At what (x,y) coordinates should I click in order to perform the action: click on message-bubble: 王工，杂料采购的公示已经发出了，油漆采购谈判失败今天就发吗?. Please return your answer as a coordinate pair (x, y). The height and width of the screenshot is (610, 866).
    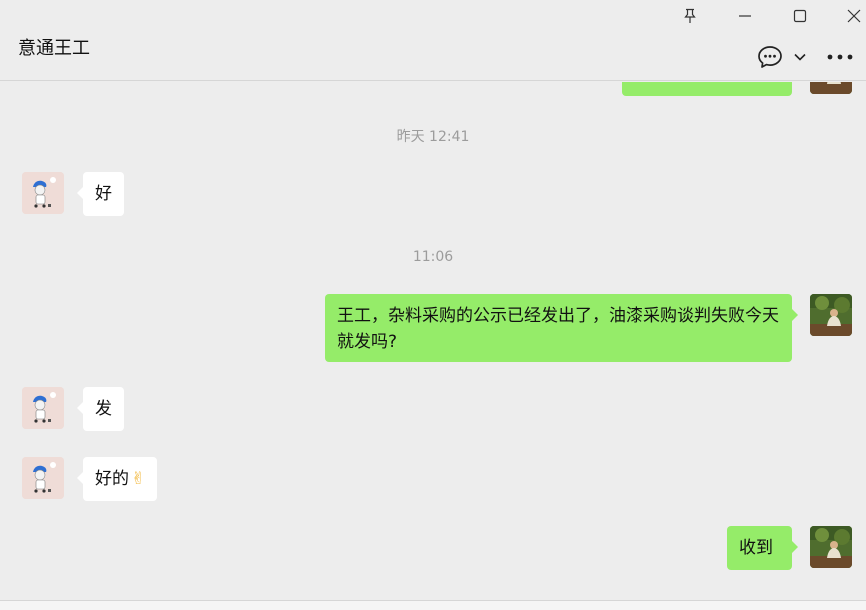
    Looking at the image, I should click on (561, 328).